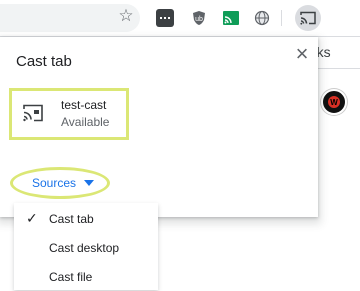 Image resolution: width=360 pixels, height=291 pixels. I want to click on menu-item-label: Cast desktop, so click(84, 248).